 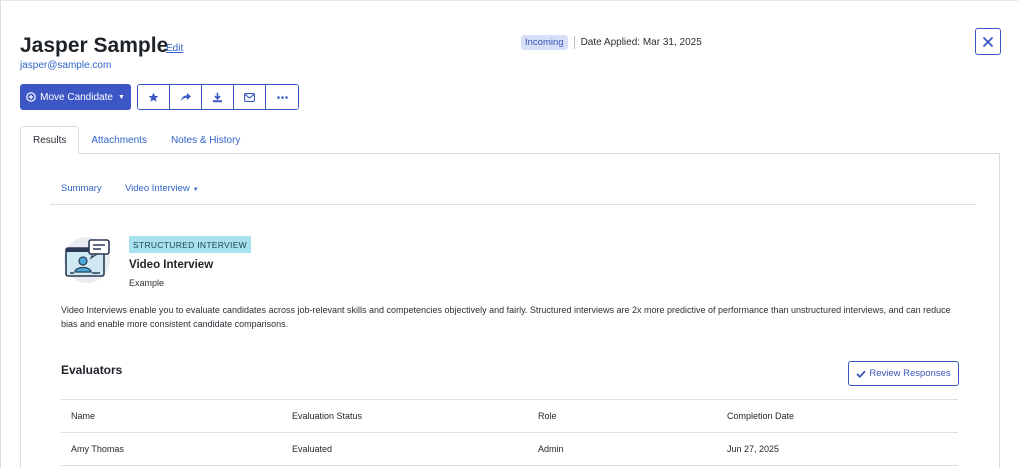 I want to click on status-area: Incoming Date Applied: Mar 31, 2025, so click(x=611, y=42).